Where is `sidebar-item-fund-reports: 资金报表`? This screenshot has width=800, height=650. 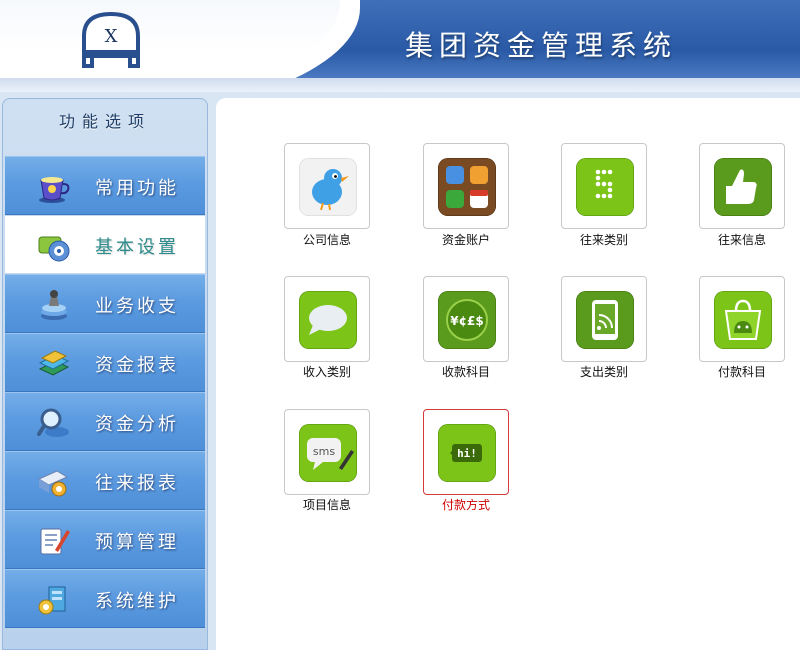 sidebar-item-fund-reports: 资金报表 is located at coordinates (105, 362).